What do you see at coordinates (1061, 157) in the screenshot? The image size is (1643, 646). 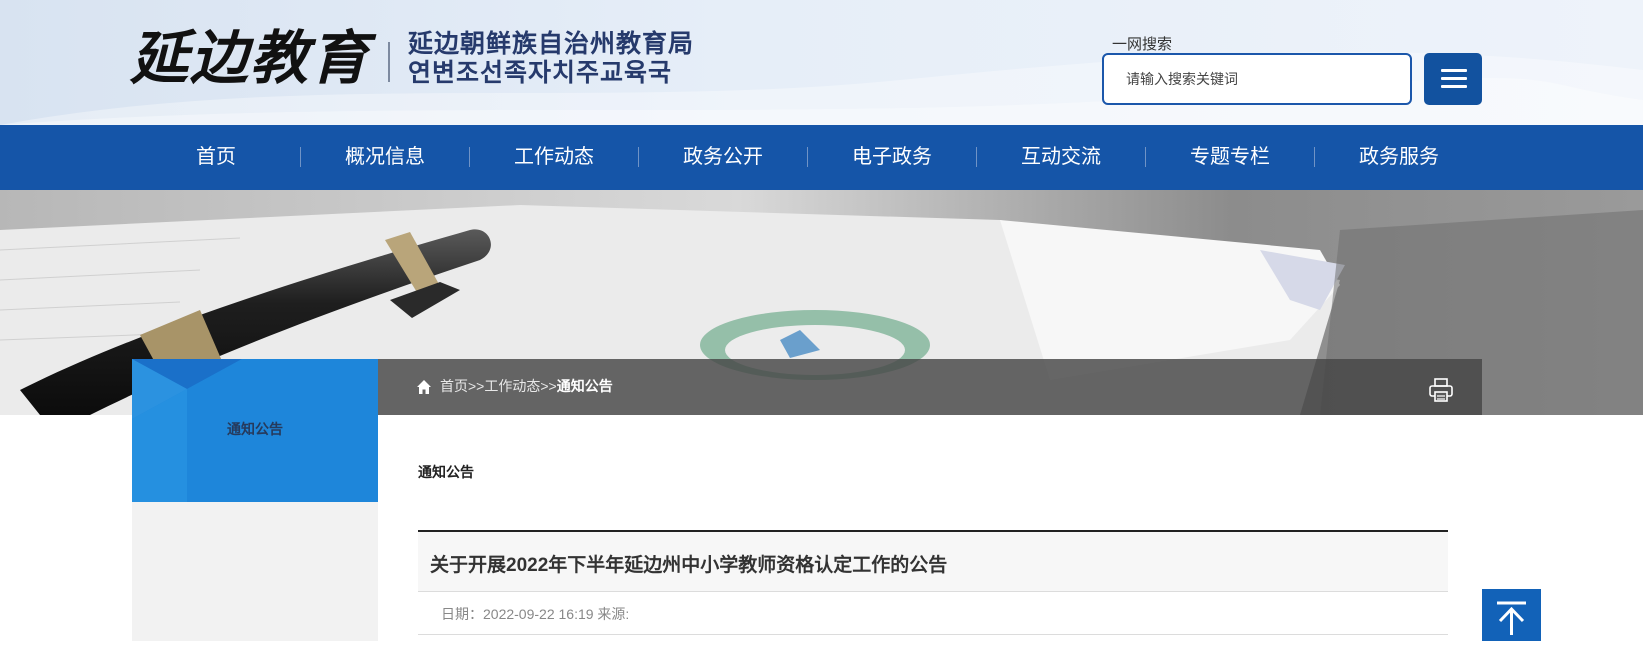 I see `nav-item-interaction: 互动交流` at bounding box center [1061, 157].